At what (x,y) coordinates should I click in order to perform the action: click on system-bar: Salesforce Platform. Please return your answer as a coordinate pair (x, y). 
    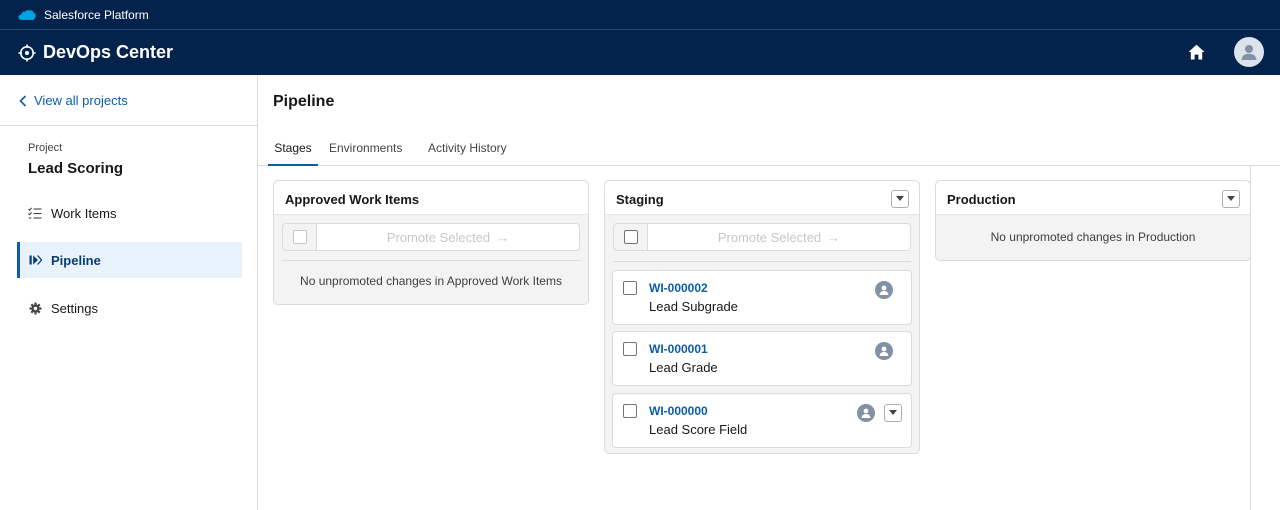
    Looking at the image, I should click on (640, 15).